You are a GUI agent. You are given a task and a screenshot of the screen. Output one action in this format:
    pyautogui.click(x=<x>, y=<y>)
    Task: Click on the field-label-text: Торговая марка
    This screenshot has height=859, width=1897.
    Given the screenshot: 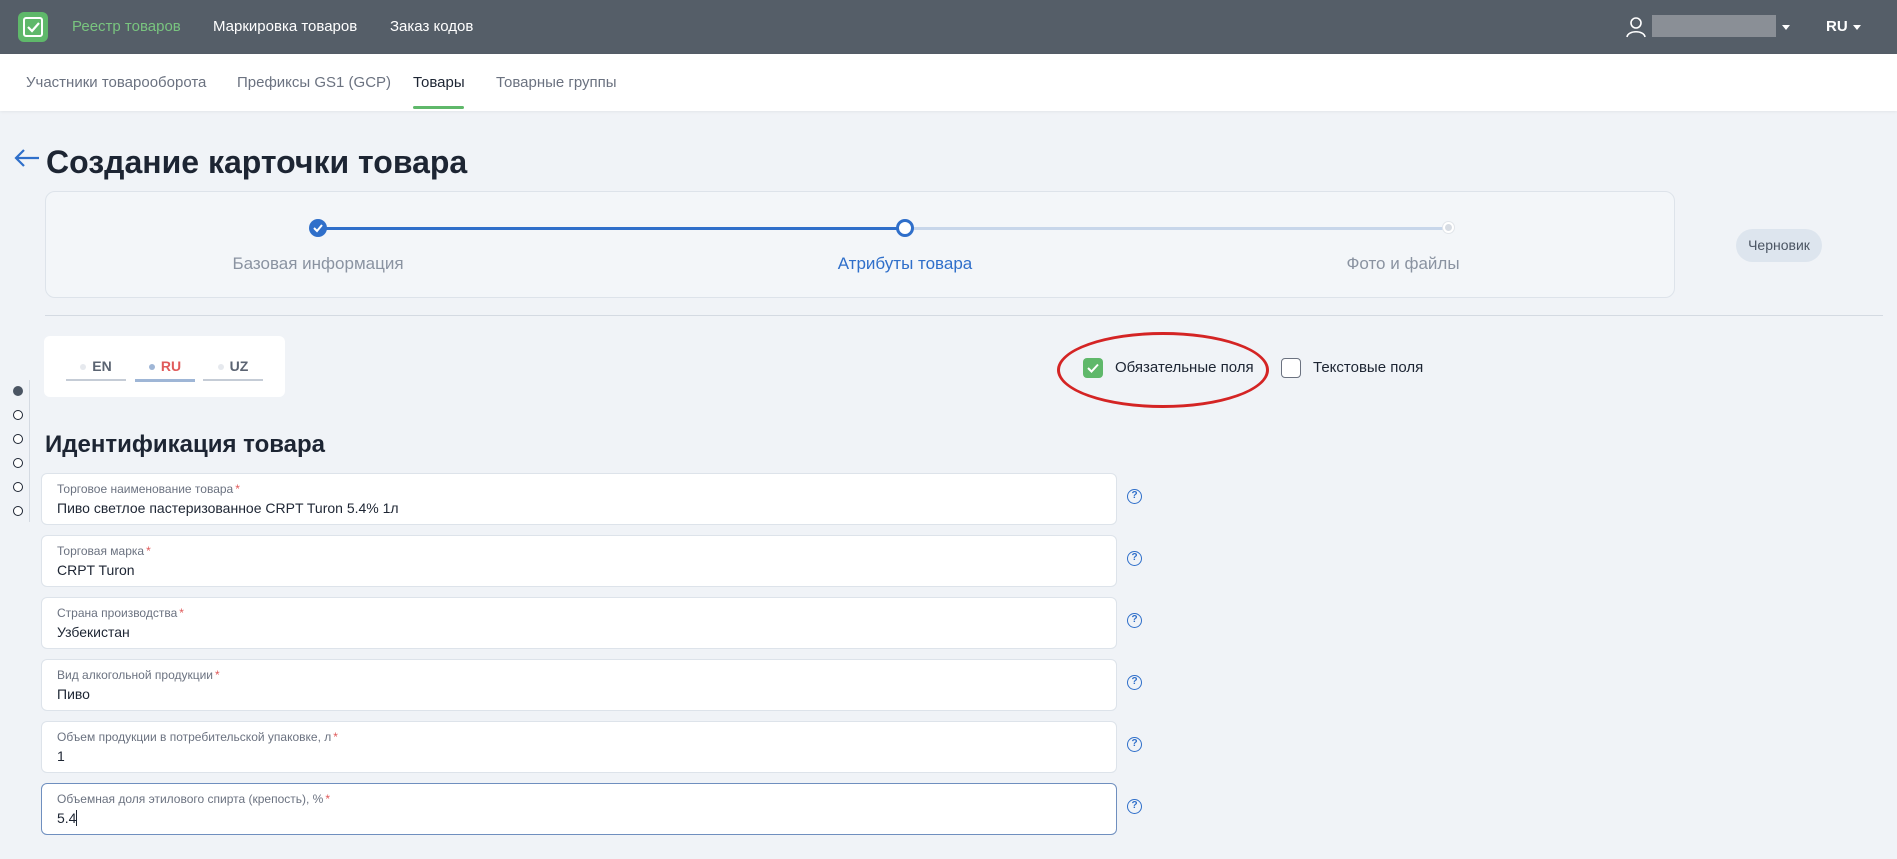 What is the action you would take?
    pyautogui.click(x=101, y=551)
    